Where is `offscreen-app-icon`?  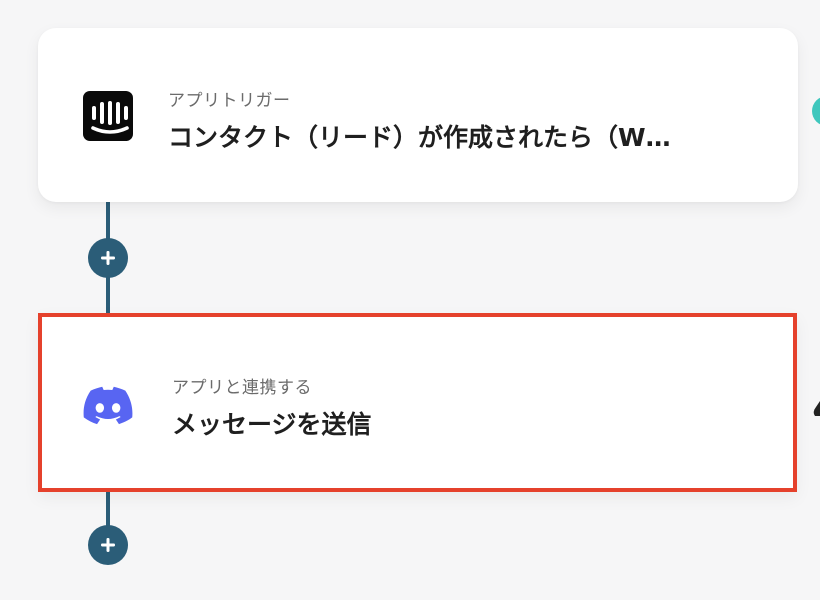 offscreen-app-icon is located at coordinates (816, 111).